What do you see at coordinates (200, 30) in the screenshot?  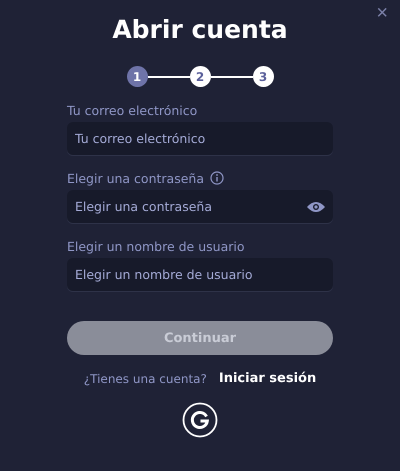 I see `dialog-title: Abrir cuenta` at bounding box center [200, 30].